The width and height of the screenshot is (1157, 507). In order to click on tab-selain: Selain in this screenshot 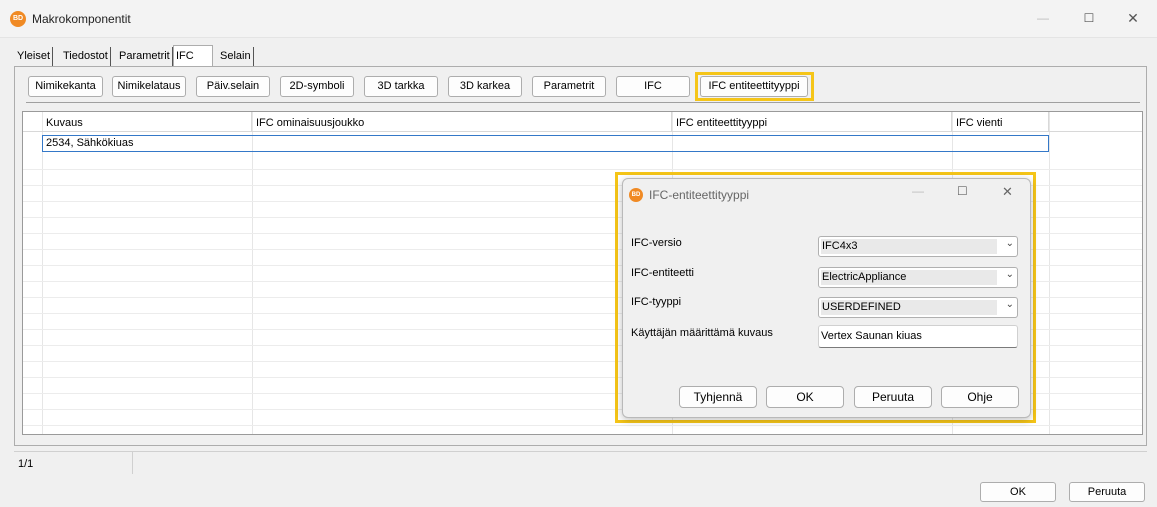, I will do `click(236, 56)`.